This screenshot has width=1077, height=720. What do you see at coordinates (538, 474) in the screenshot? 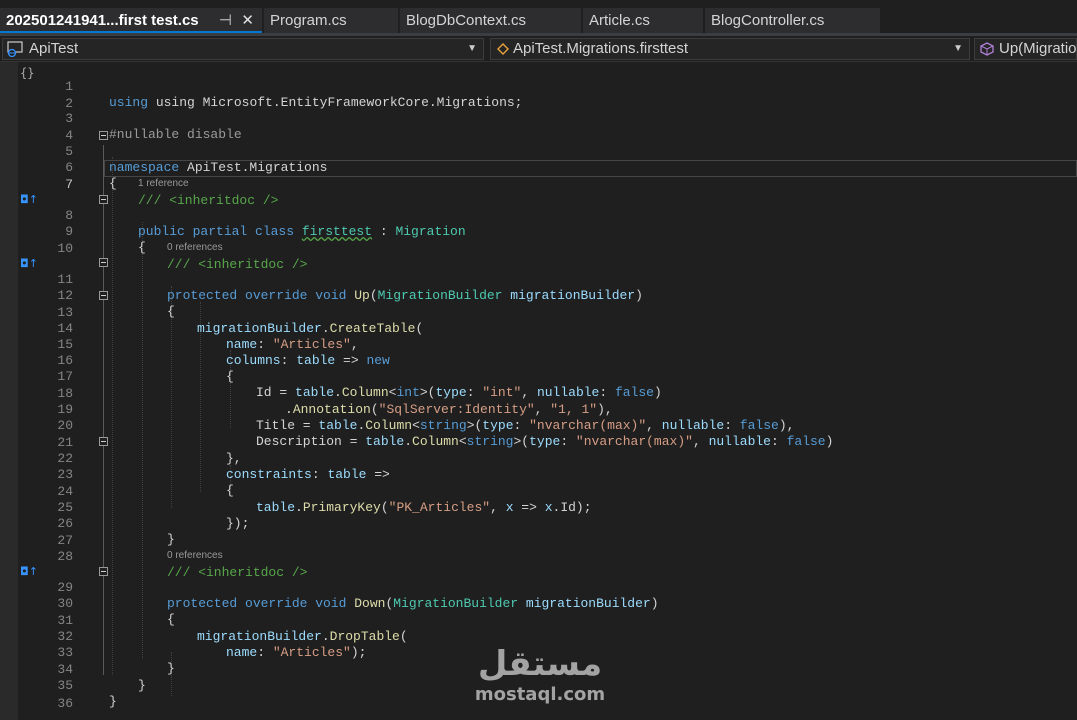
I see `code-line: 23 {` at bounding box center [538, 474].